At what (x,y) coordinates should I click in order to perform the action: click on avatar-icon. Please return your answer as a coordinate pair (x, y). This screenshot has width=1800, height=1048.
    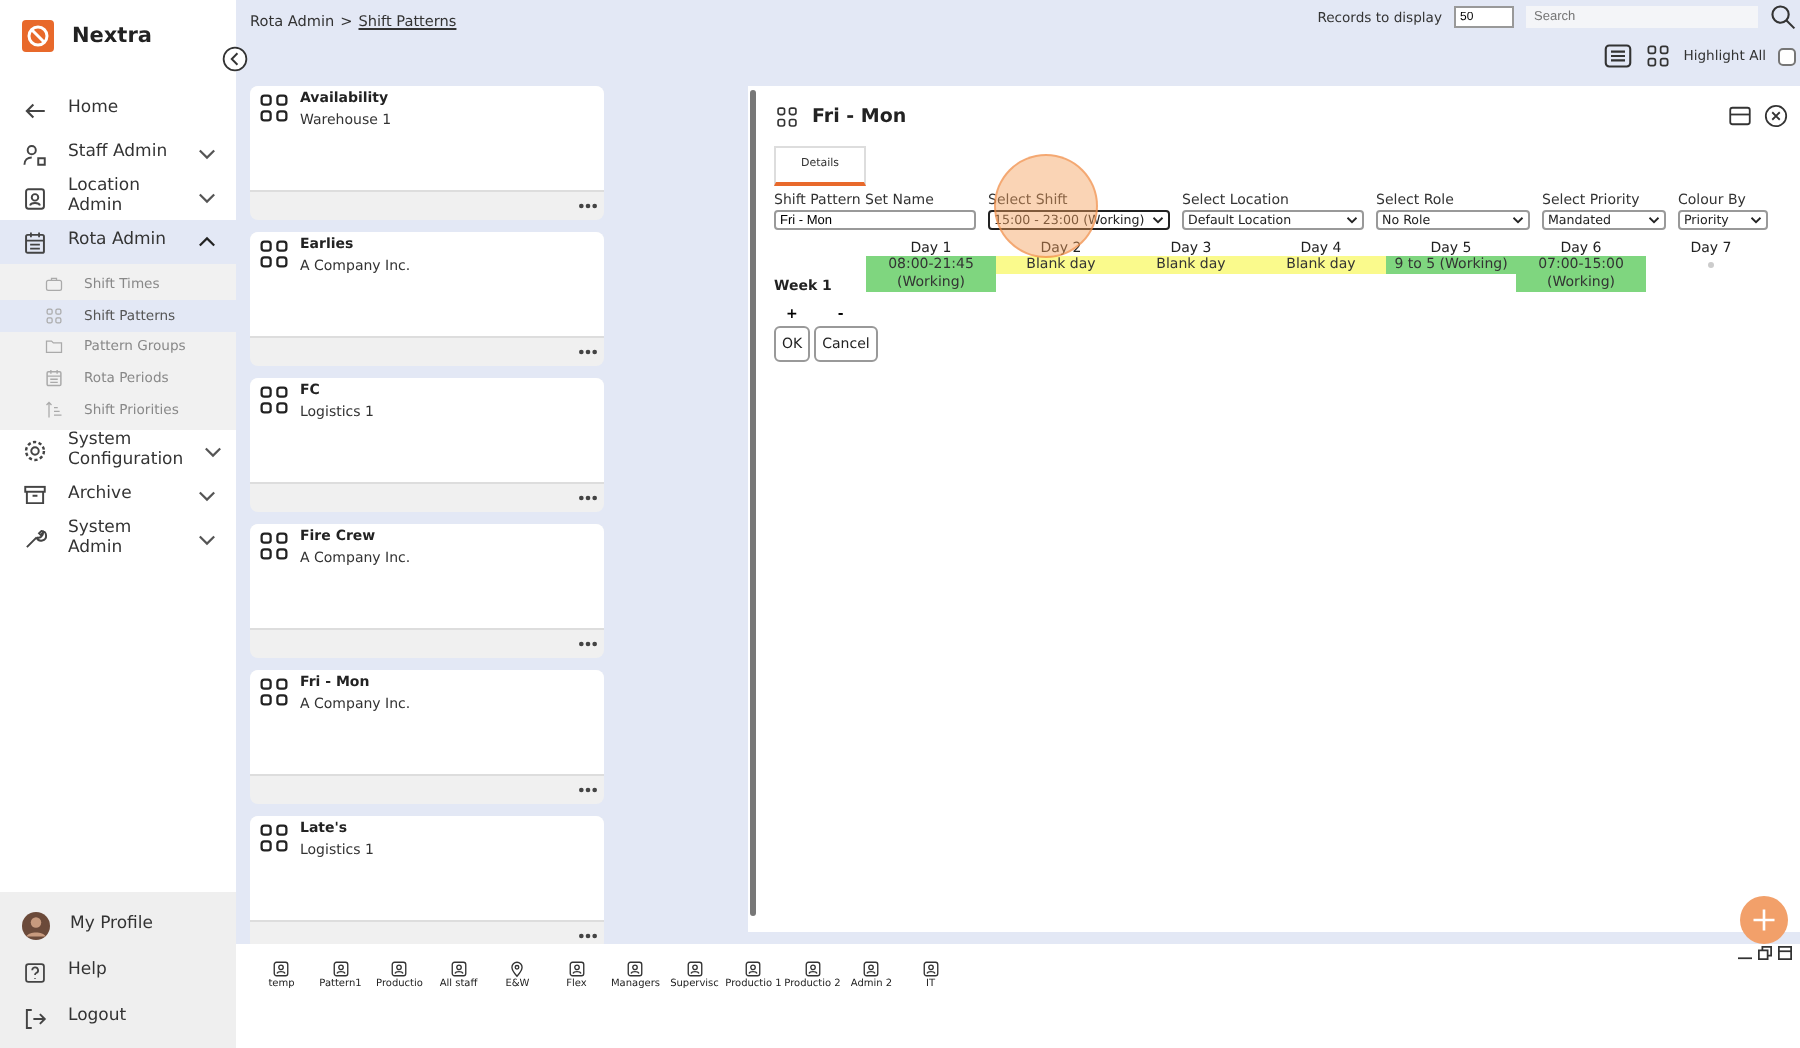
    Looking at the image, I should click on (36, 926).